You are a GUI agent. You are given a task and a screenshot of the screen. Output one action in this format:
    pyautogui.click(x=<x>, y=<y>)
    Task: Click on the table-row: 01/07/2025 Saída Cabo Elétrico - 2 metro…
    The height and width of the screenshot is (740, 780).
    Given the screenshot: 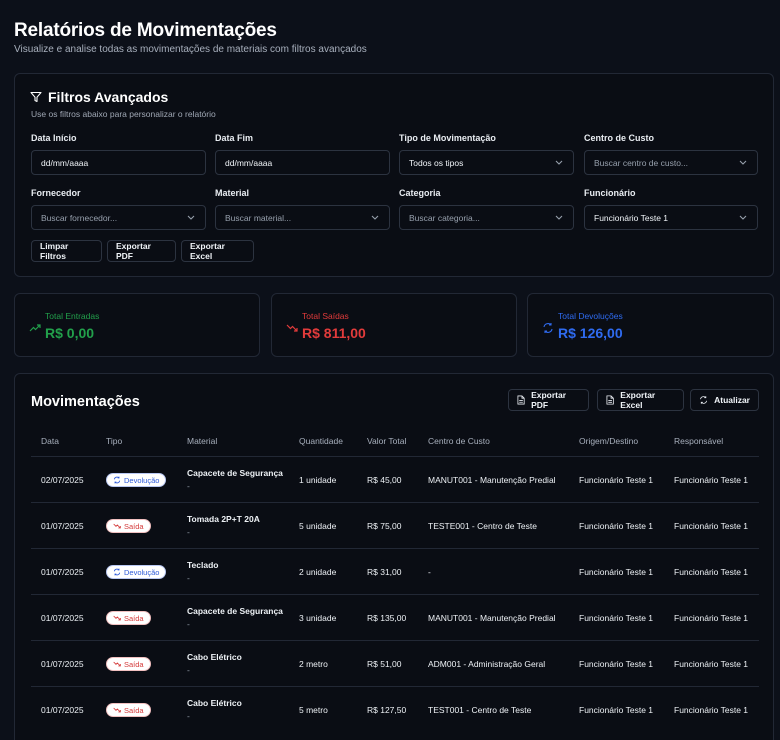 What is the action you would take?
    pyautogui.click(x=395, y=663)
    